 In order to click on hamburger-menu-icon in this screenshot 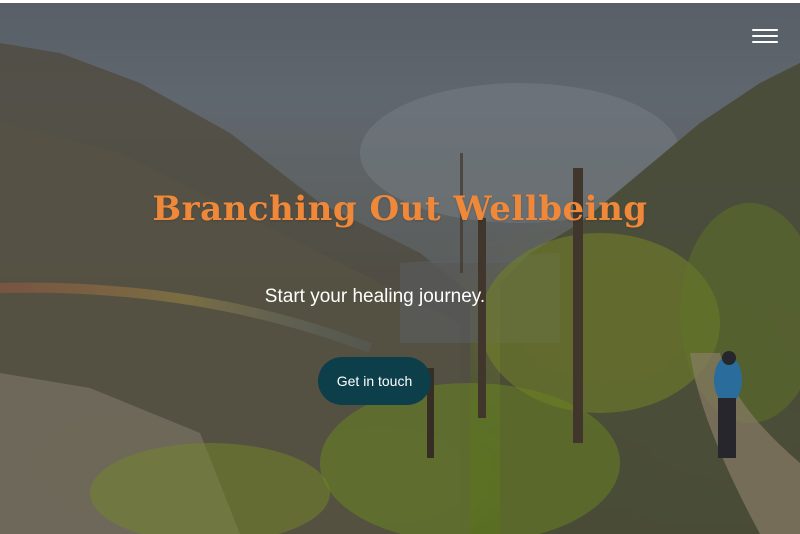, I will do `click(765, 38)`.